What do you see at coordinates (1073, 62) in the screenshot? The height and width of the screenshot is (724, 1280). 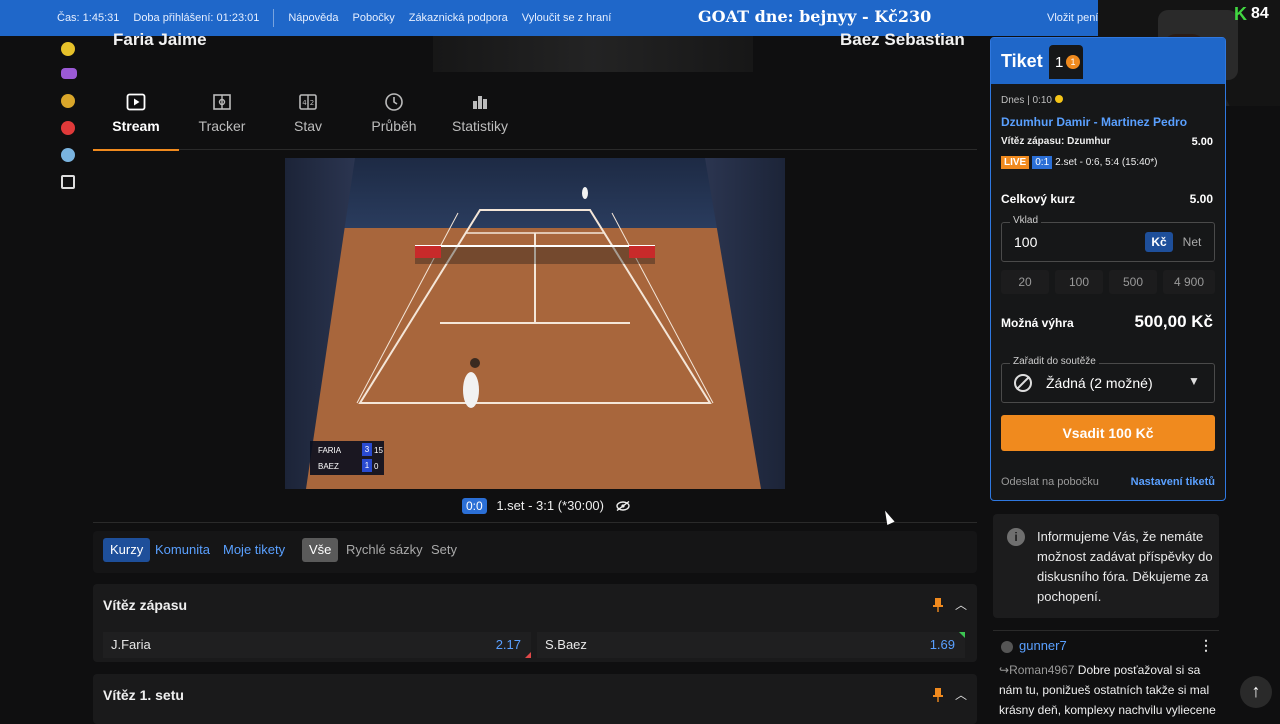 I see `bet-slip-badge: 1` at bounding box center [1073, 62].